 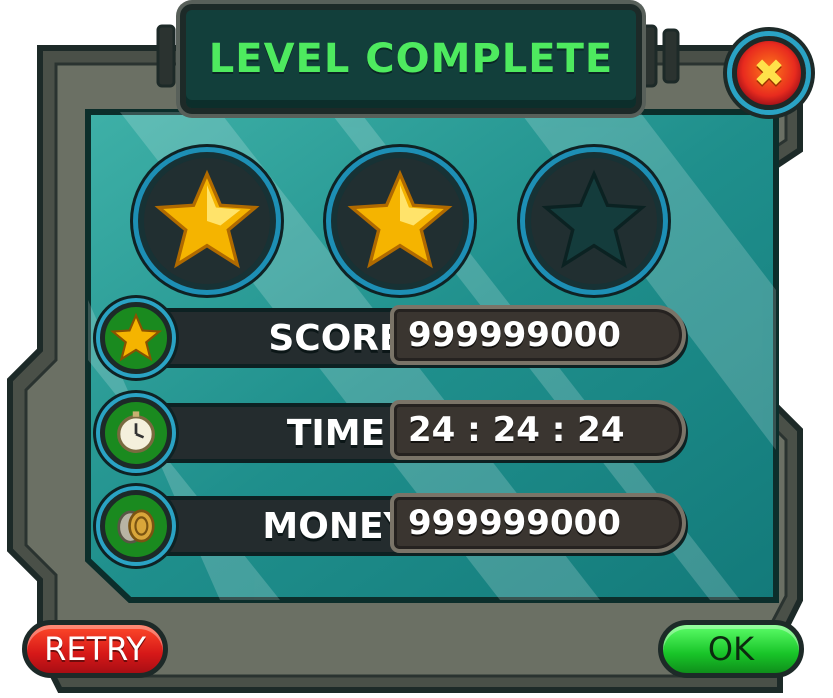 I want to click on close-icon: ✖, so click(x=769, y=73).